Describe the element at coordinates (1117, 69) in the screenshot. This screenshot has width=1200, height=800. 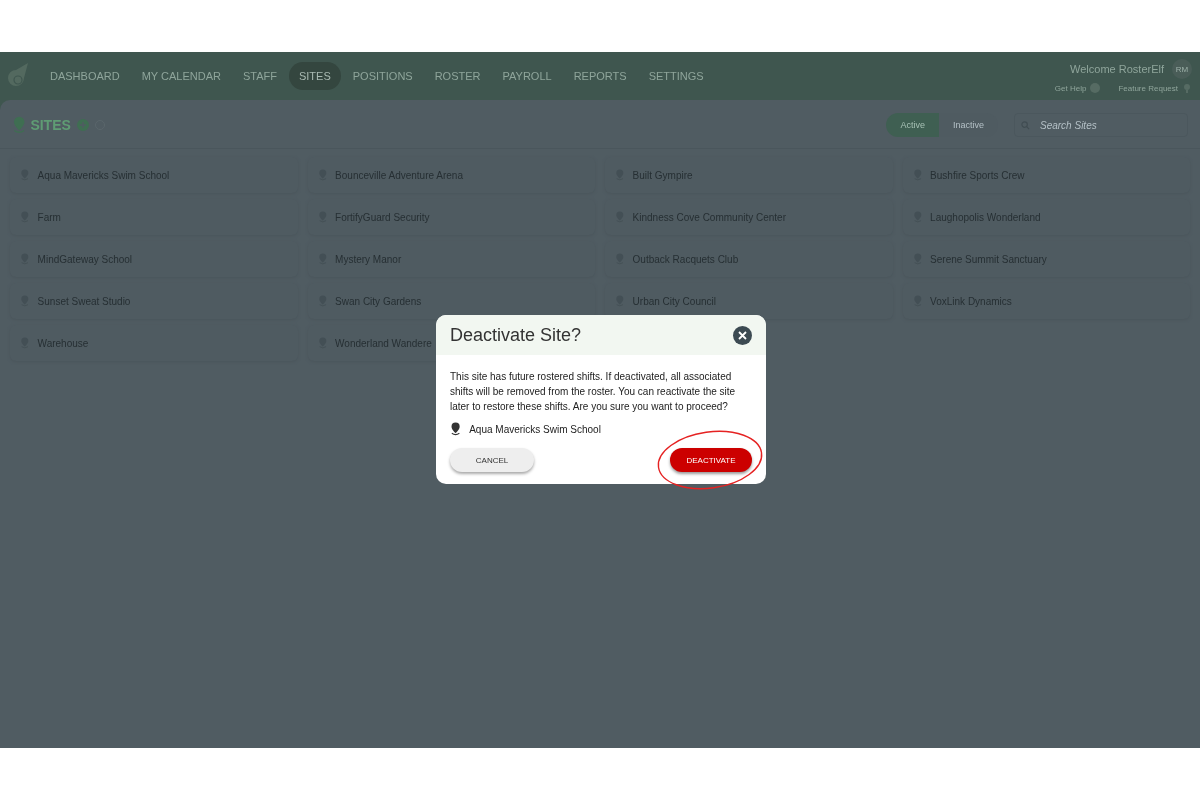
I see `welcome-text: Welcome RosterElf` at that location.